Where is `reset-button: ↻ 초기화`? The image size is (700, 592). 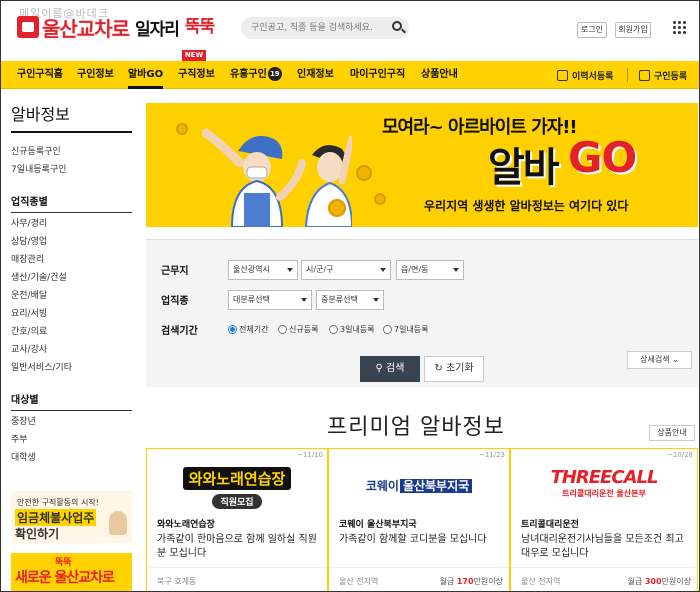 reset-button: ↻ 초기화 is located at coordinates (454, 369).